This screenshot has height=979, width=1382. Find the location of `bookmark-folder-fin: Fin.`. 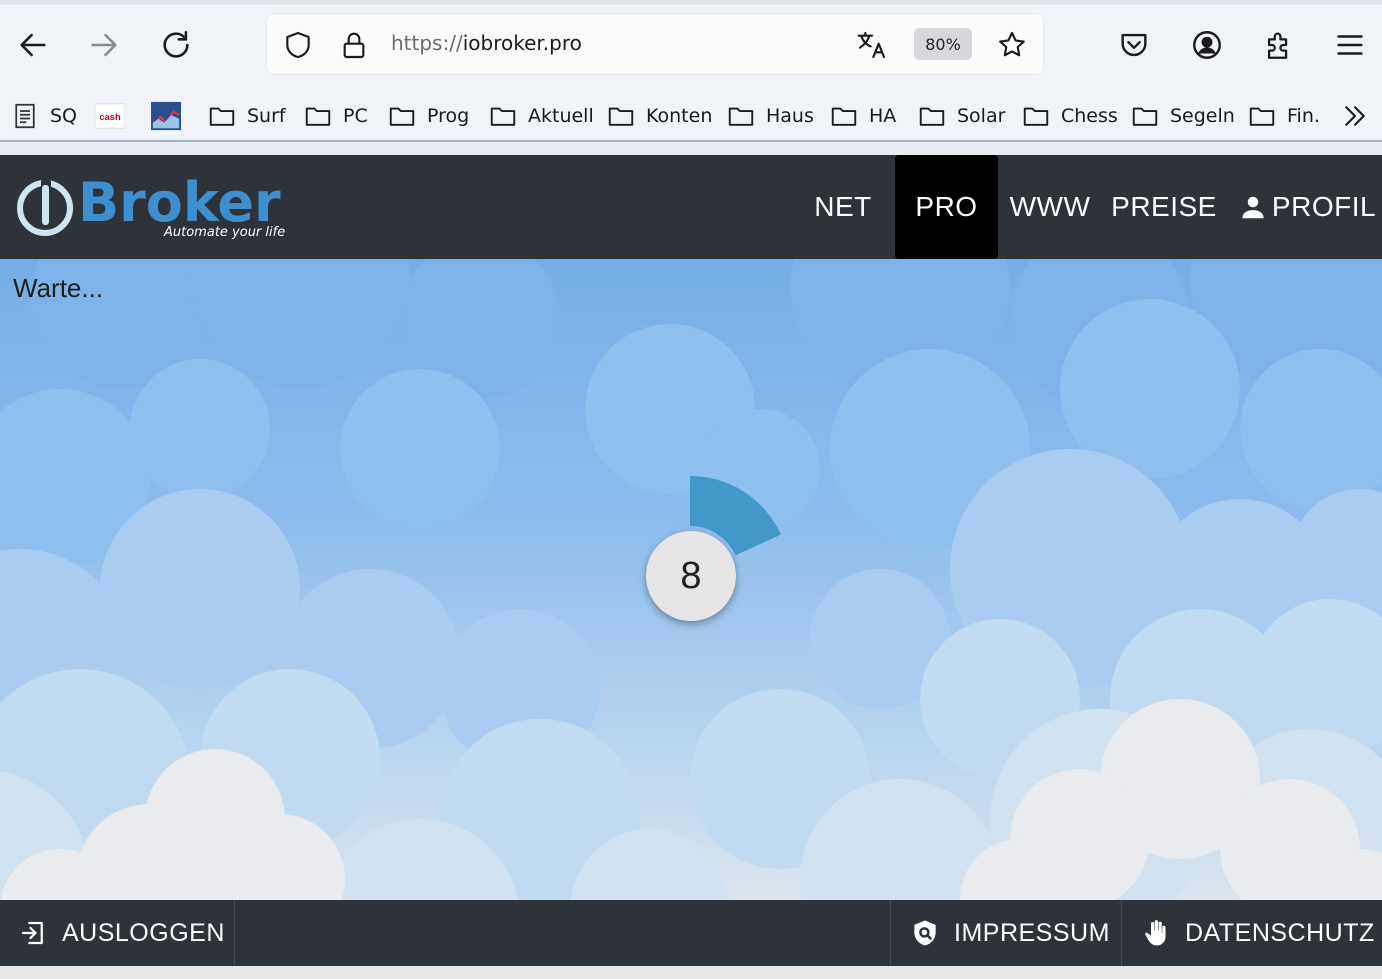

bookmark-folder-fin: Fin. is located at coordinates (1283, 116).